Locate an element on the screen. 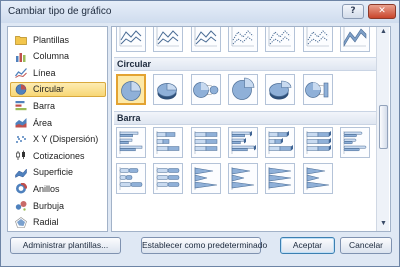 The width and height of the screenshot is (400, 267). pie-3d-thumbnail-icon is located at coordinates (167, 91).